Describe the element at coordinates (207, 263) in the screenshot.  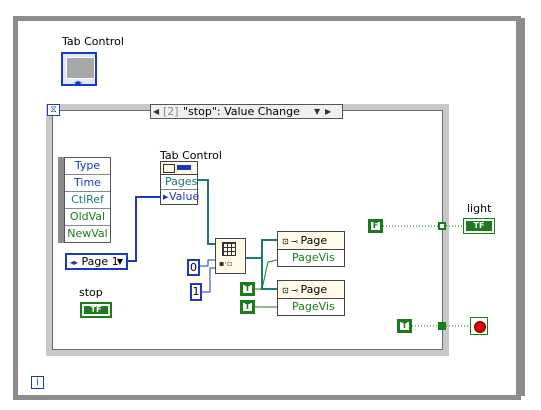
I see `wire-zero-to-index` at that location.